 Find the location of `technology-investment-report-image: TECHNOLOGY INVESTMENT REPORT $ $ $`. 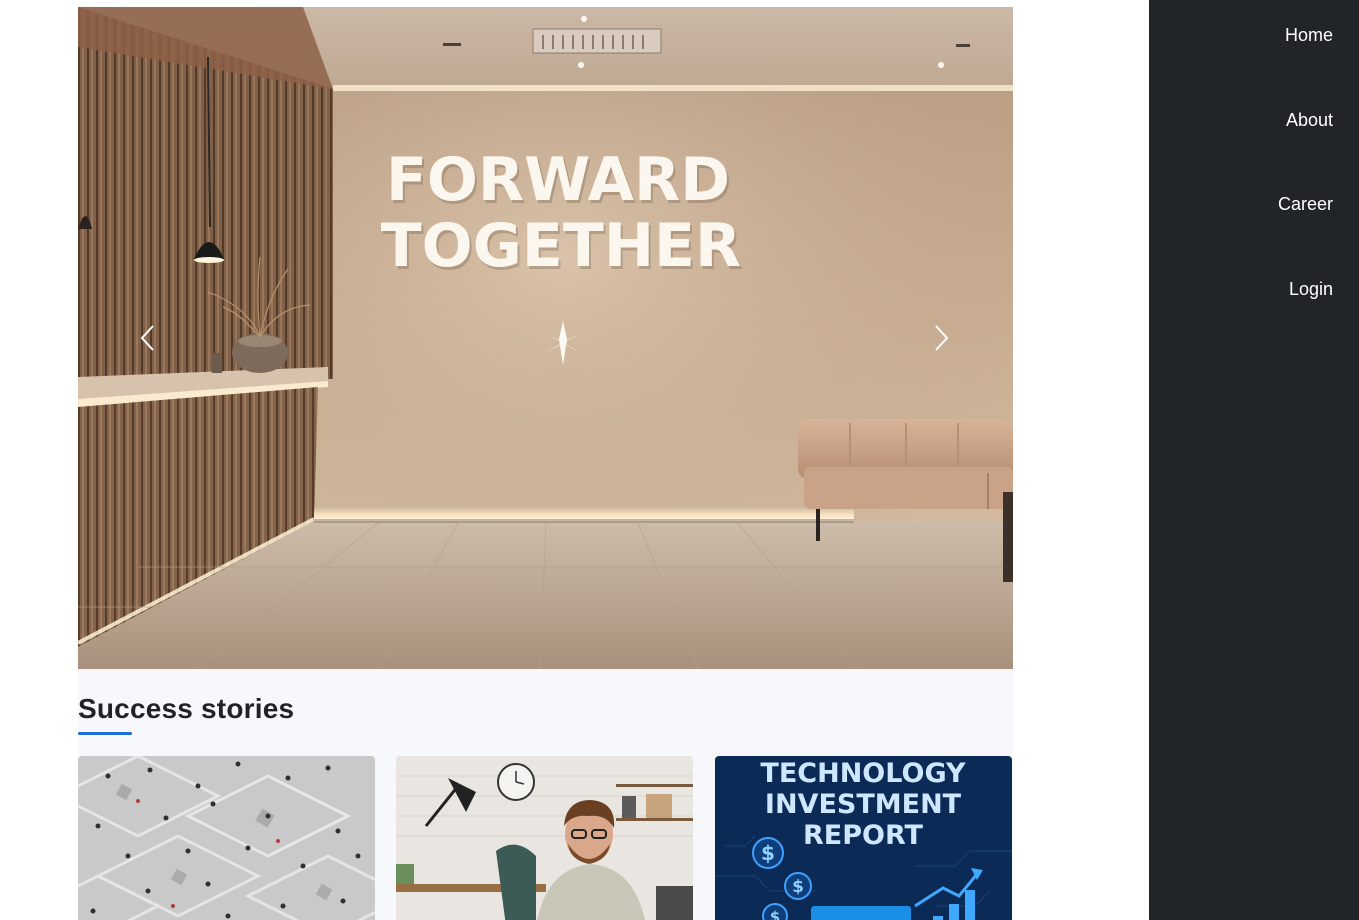

technology-investment-report-image: TECHNOLOGY INVESTMENT REPORT $ $ $ is located at coordinates (863, 838).